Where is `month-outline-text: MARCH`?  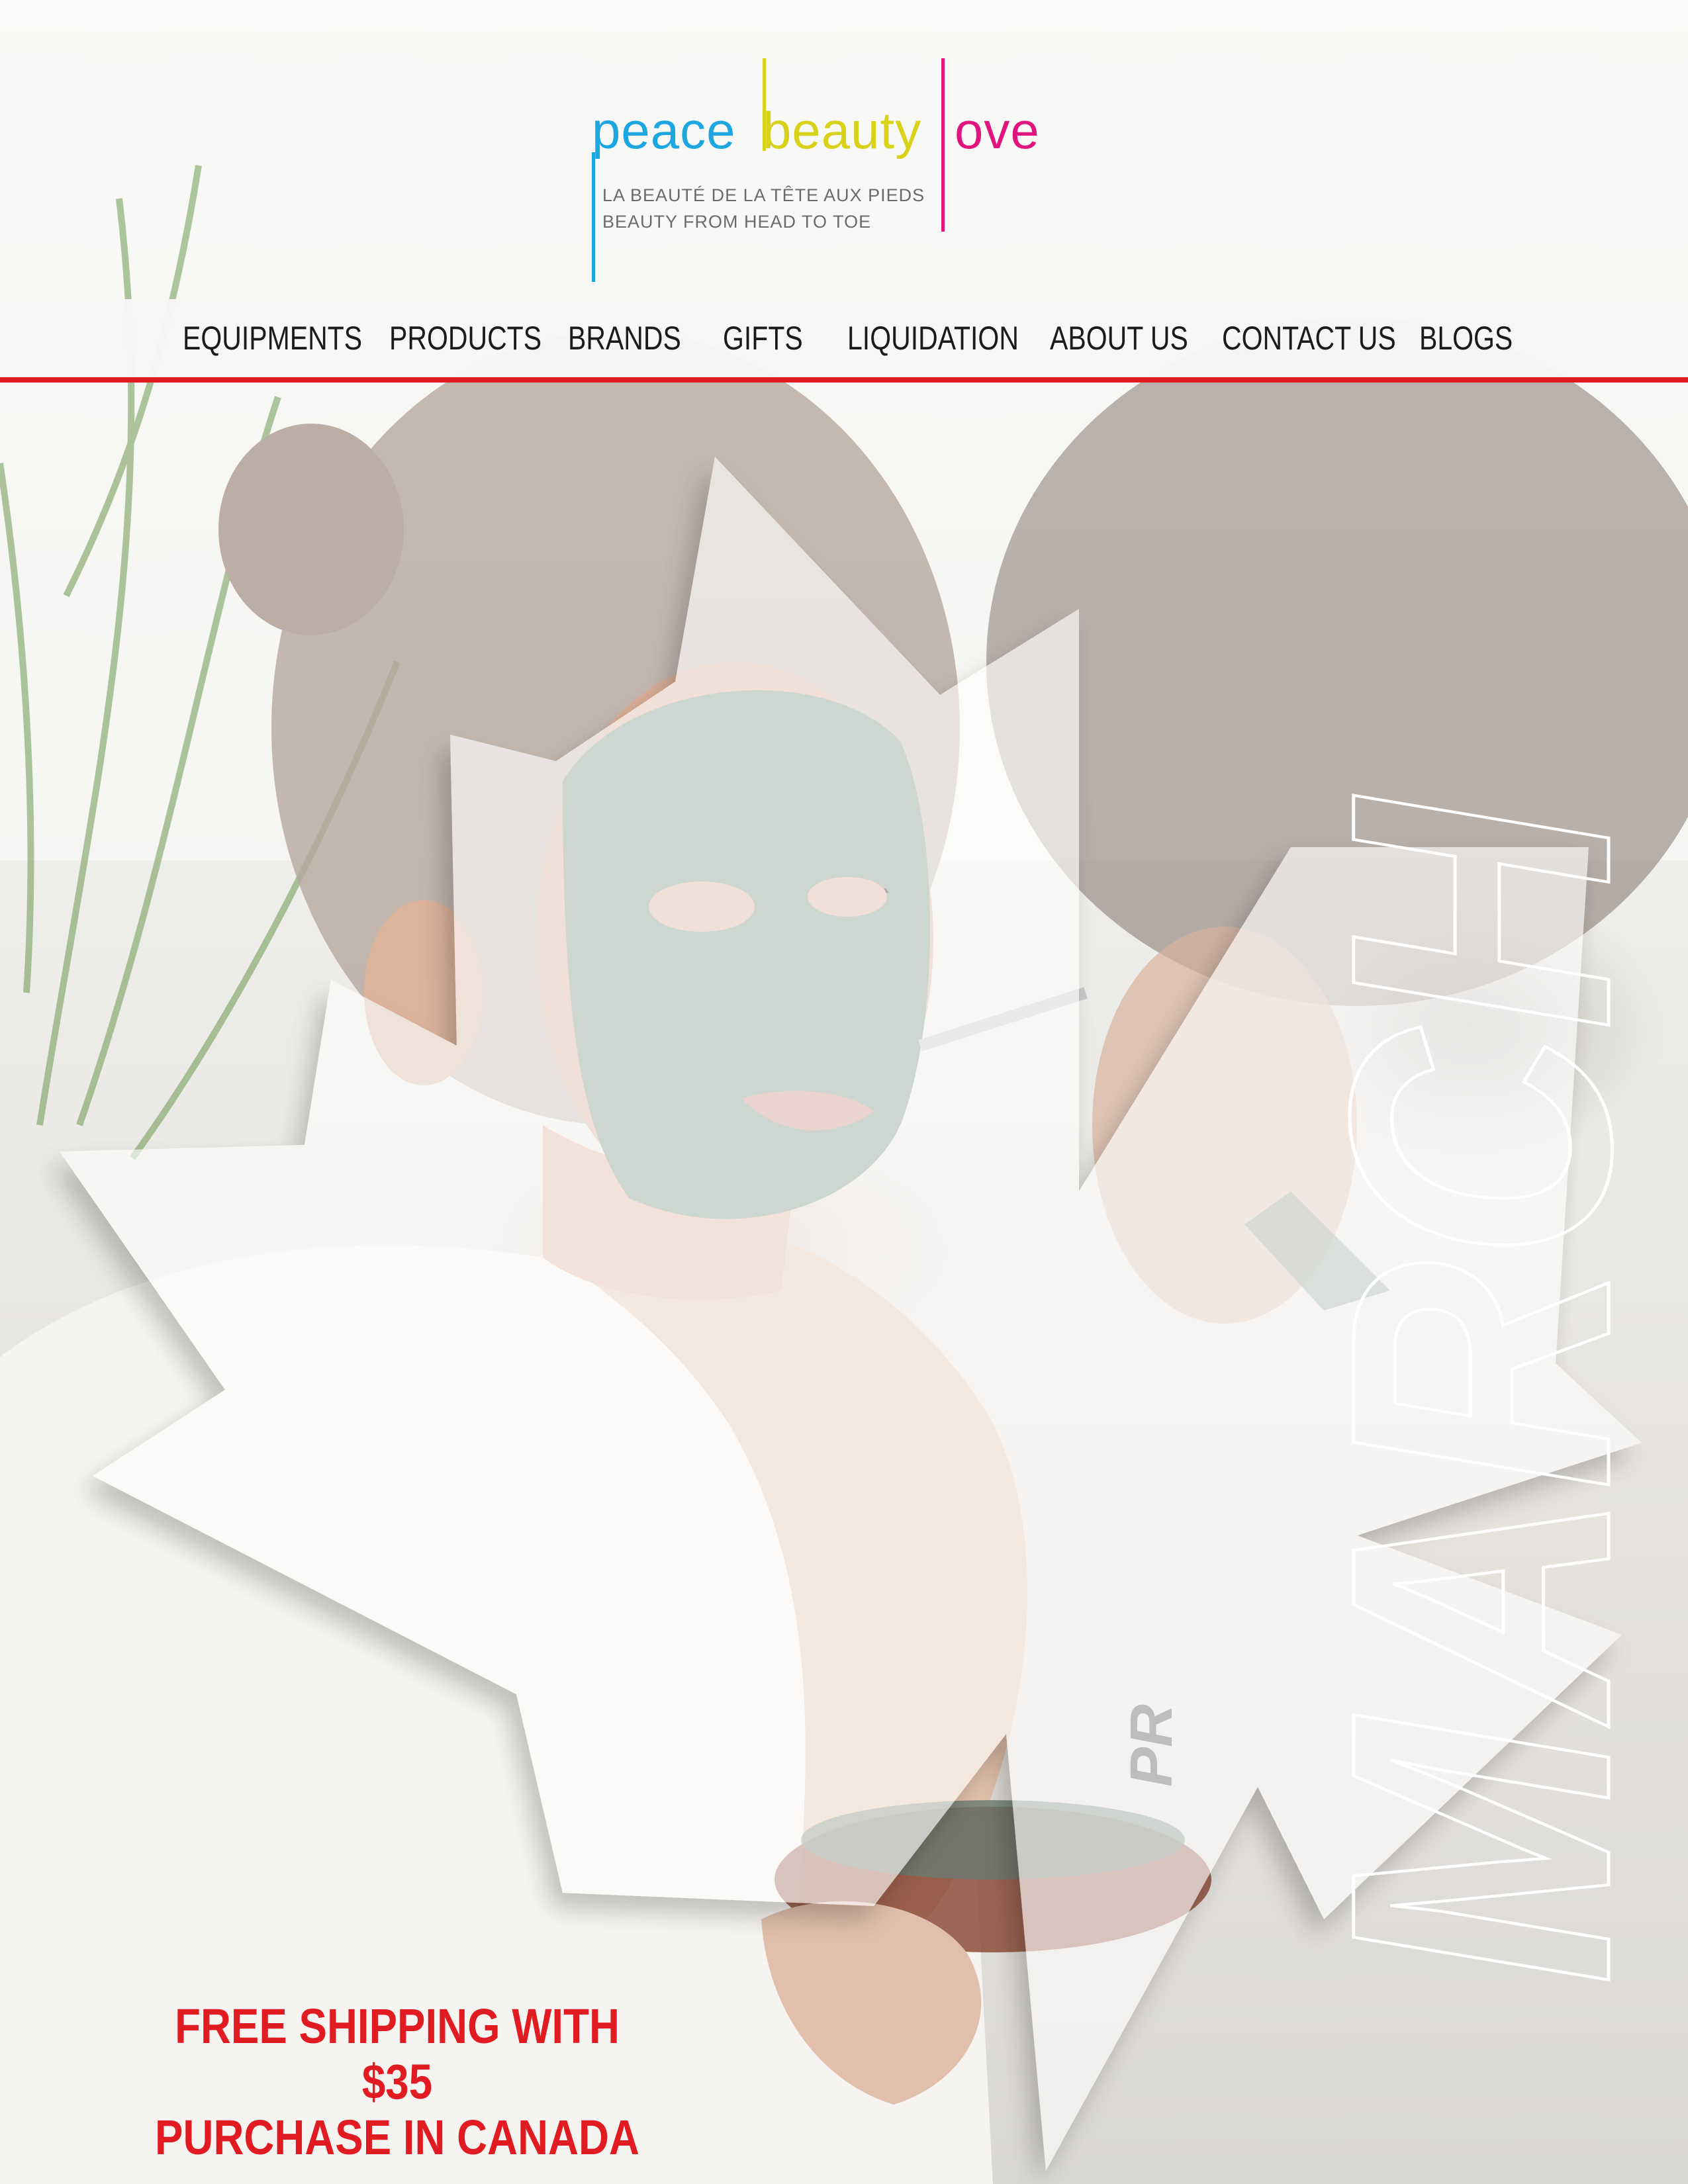 month-outline-text: MARCH is located at coordinates (1480, 1388).